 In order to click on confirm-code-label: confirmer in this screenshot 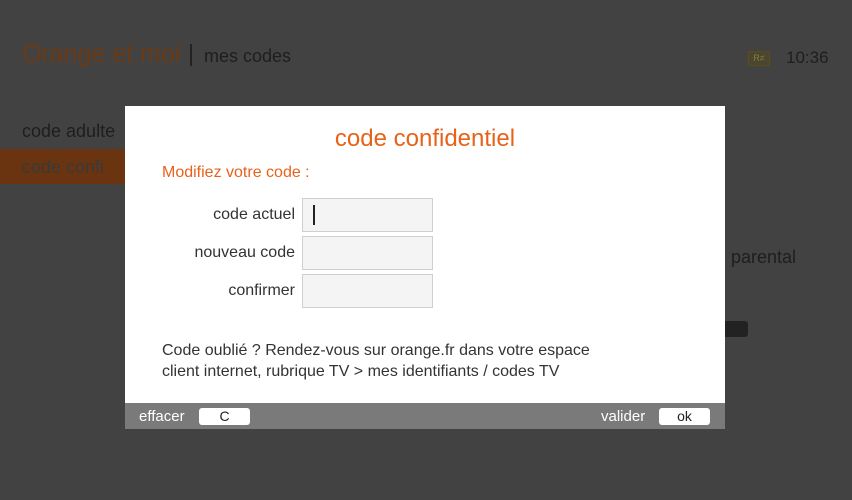, I will do `click(261, 290)`.